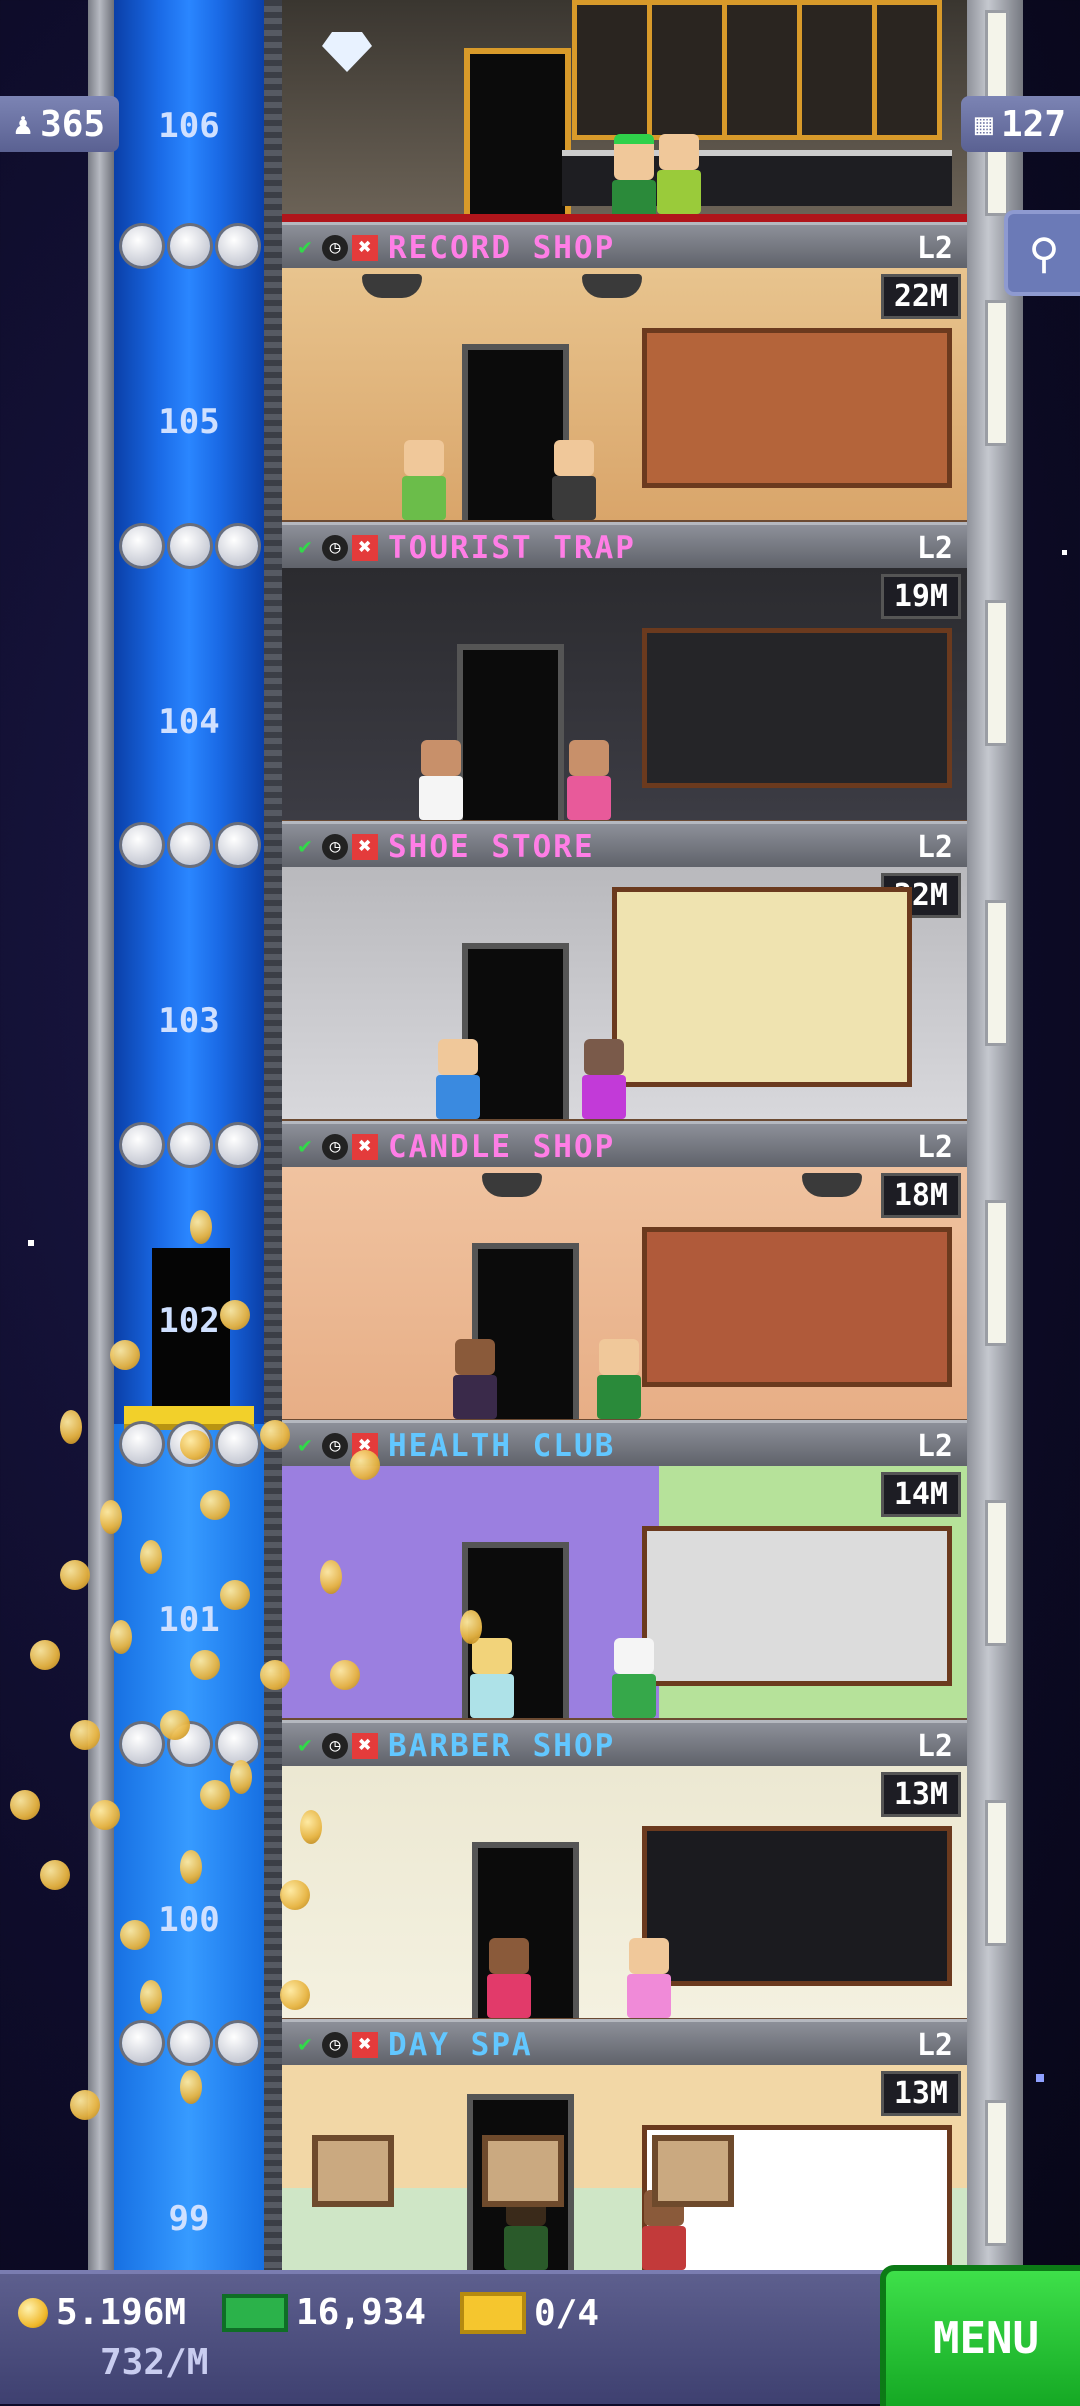 The width and height of the screenshot is (1080, 2406). I want to click on floor-number: 104, so click(189, 722).